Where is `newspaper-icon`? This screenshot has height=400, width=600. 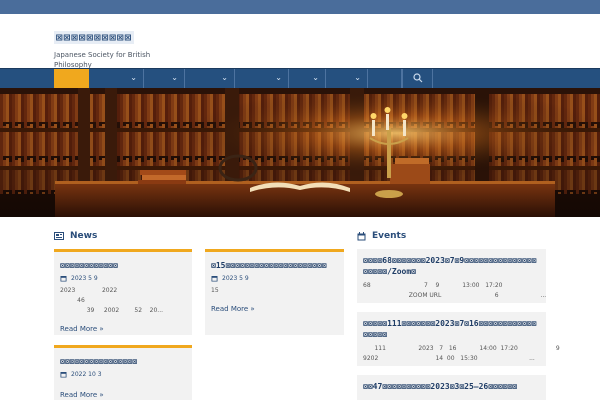
newspaper-icon is located at coordinates (59, 236).